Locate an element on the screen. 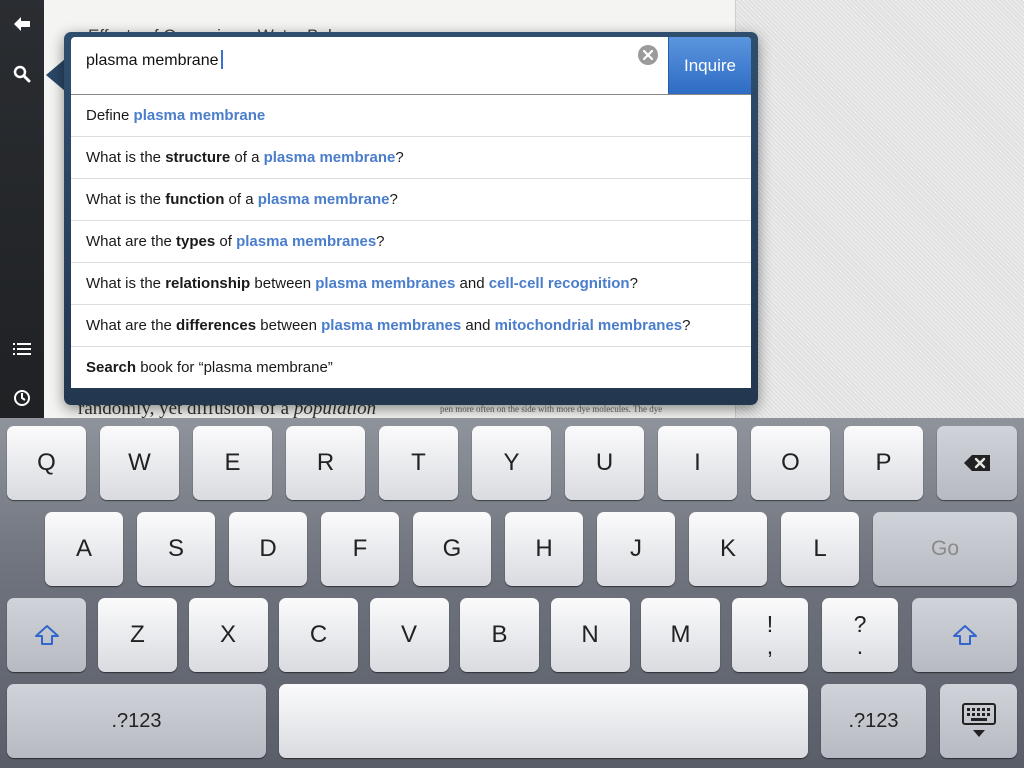 The image size is (1024, 768). key-u: U is located at coordinates (604, 463).